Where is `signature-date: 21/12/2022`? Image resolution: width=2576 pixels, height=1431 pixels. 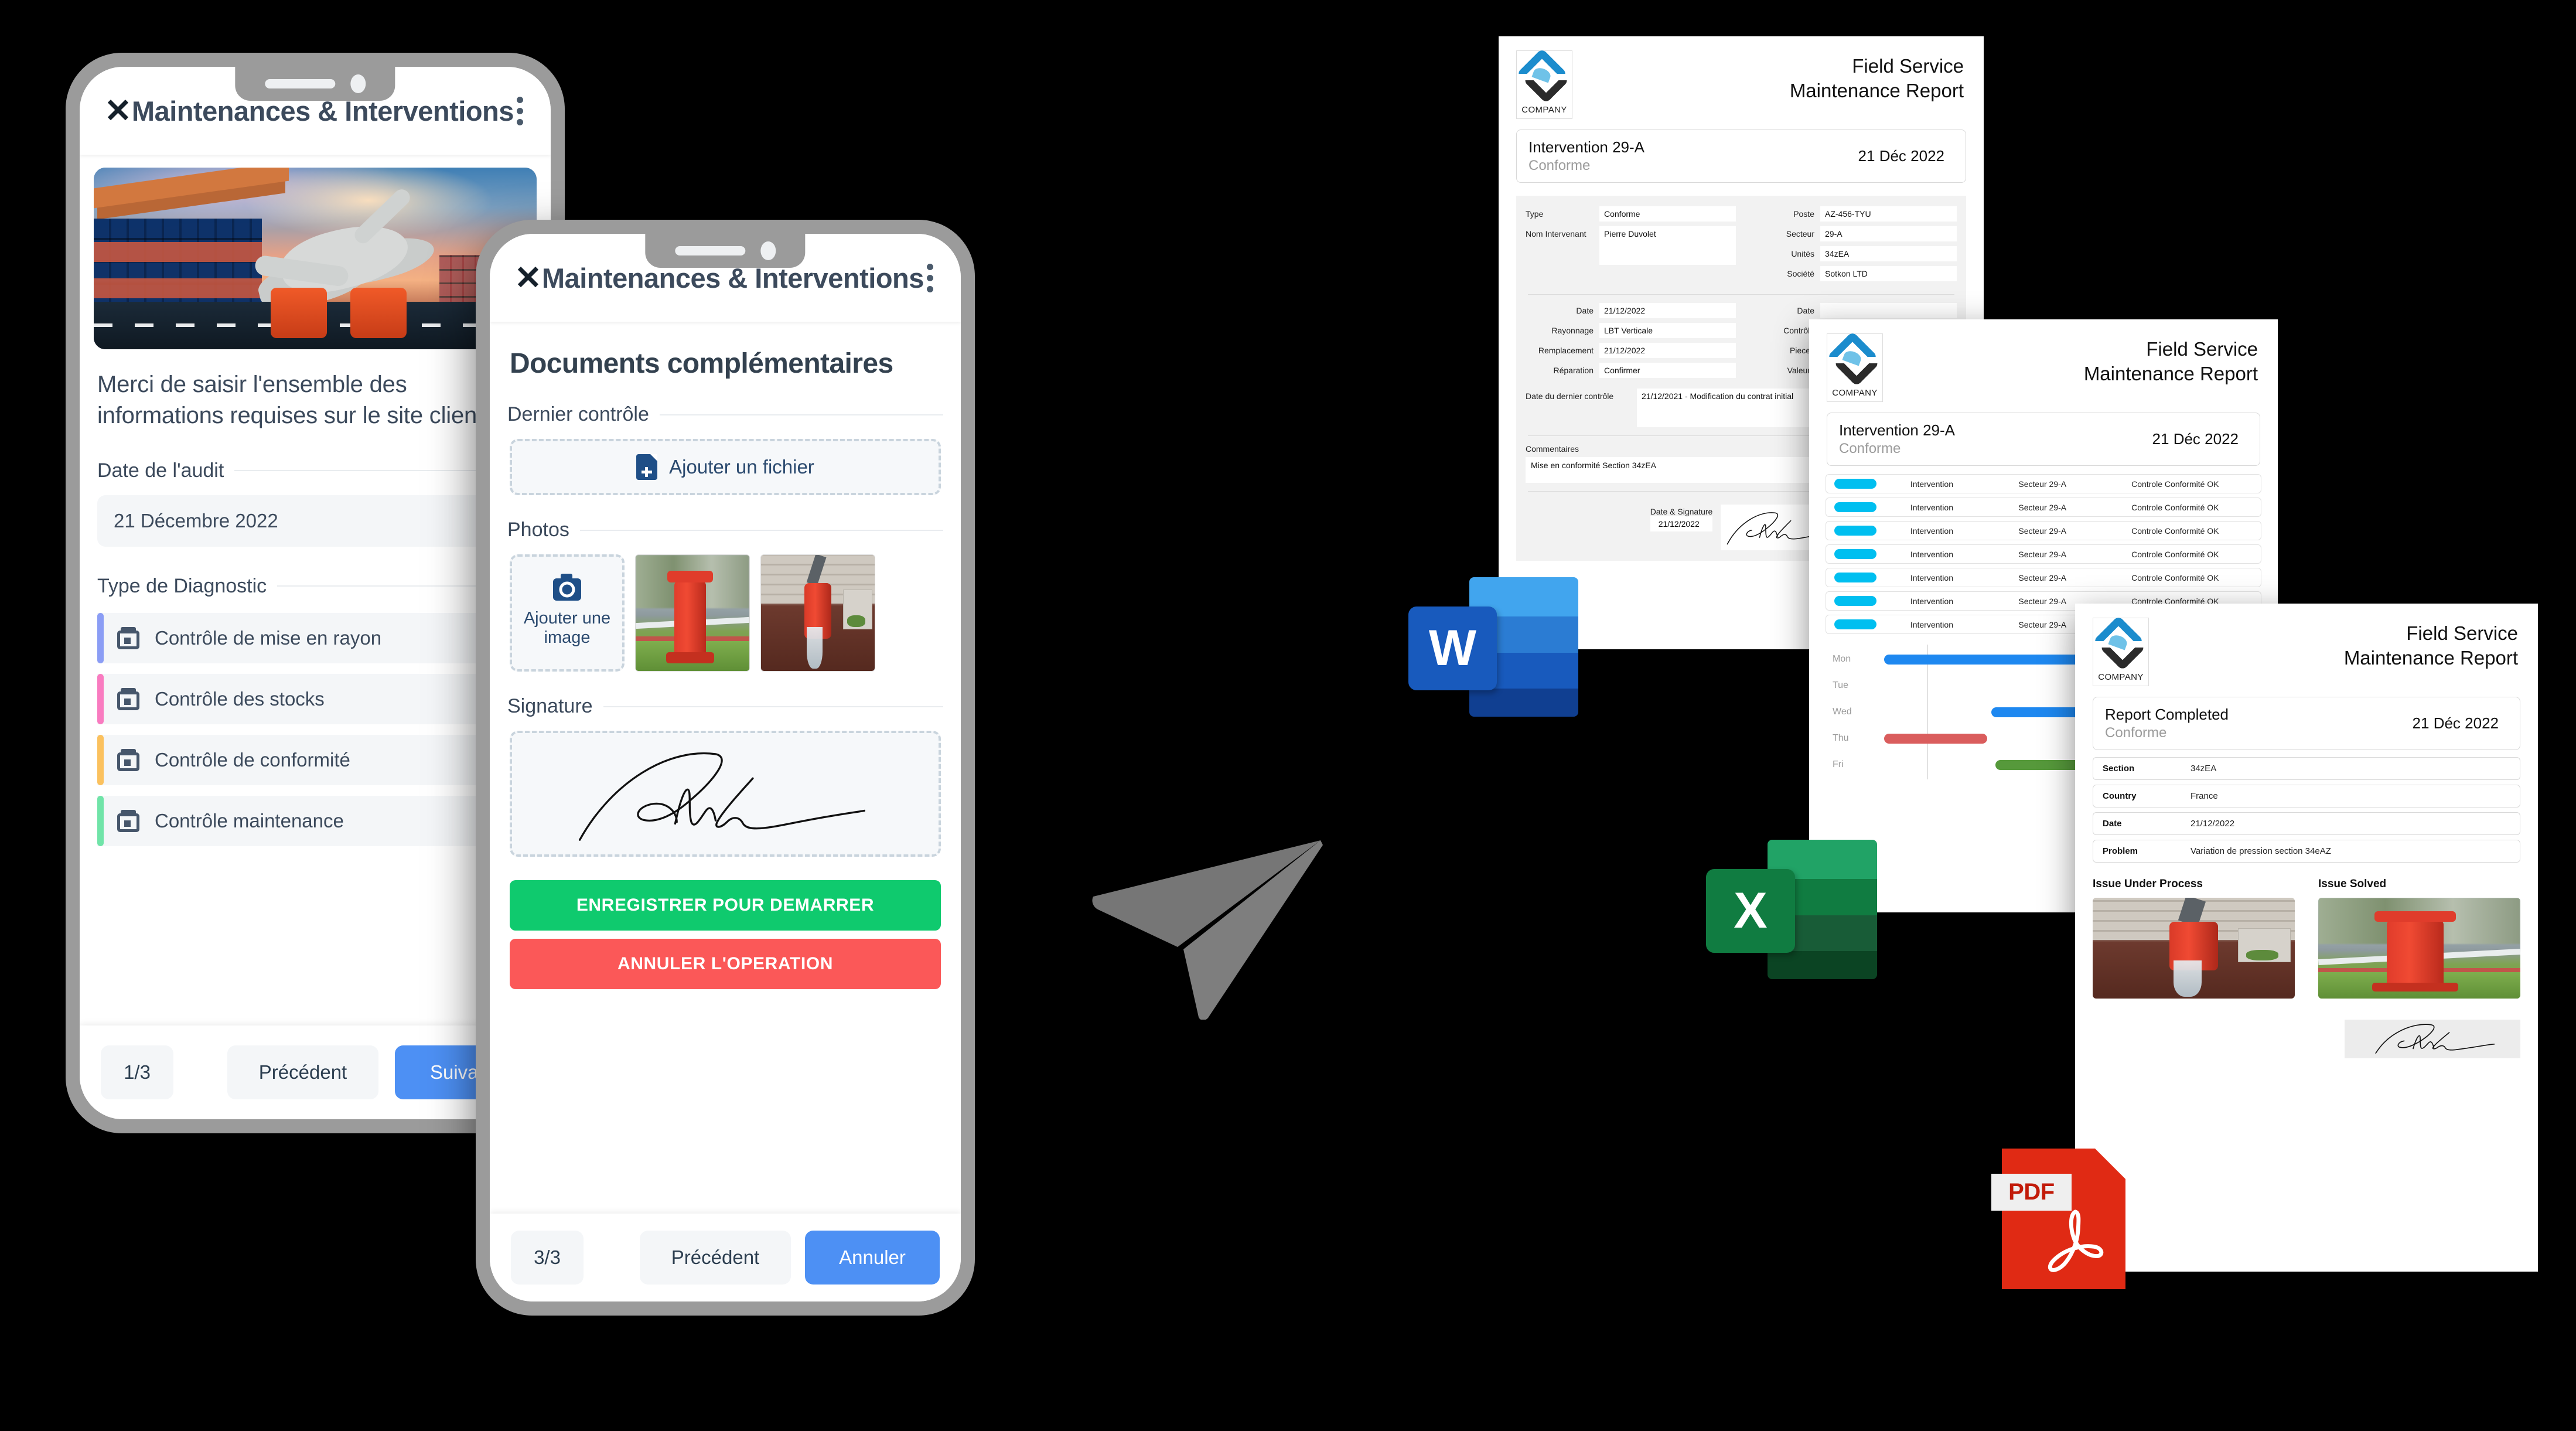
signature-date: 21/12/2022 is located at coordinates (1681, 523).